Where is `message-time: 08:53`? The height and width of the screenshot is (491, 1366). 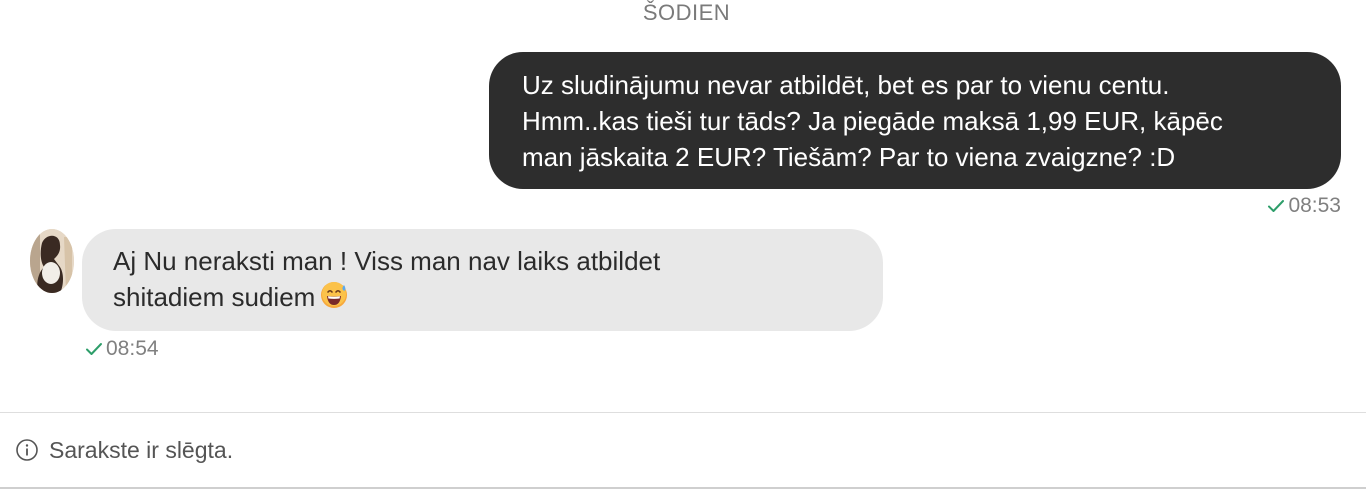 message-time: 08:53 is located at coordinates (1314, 205).